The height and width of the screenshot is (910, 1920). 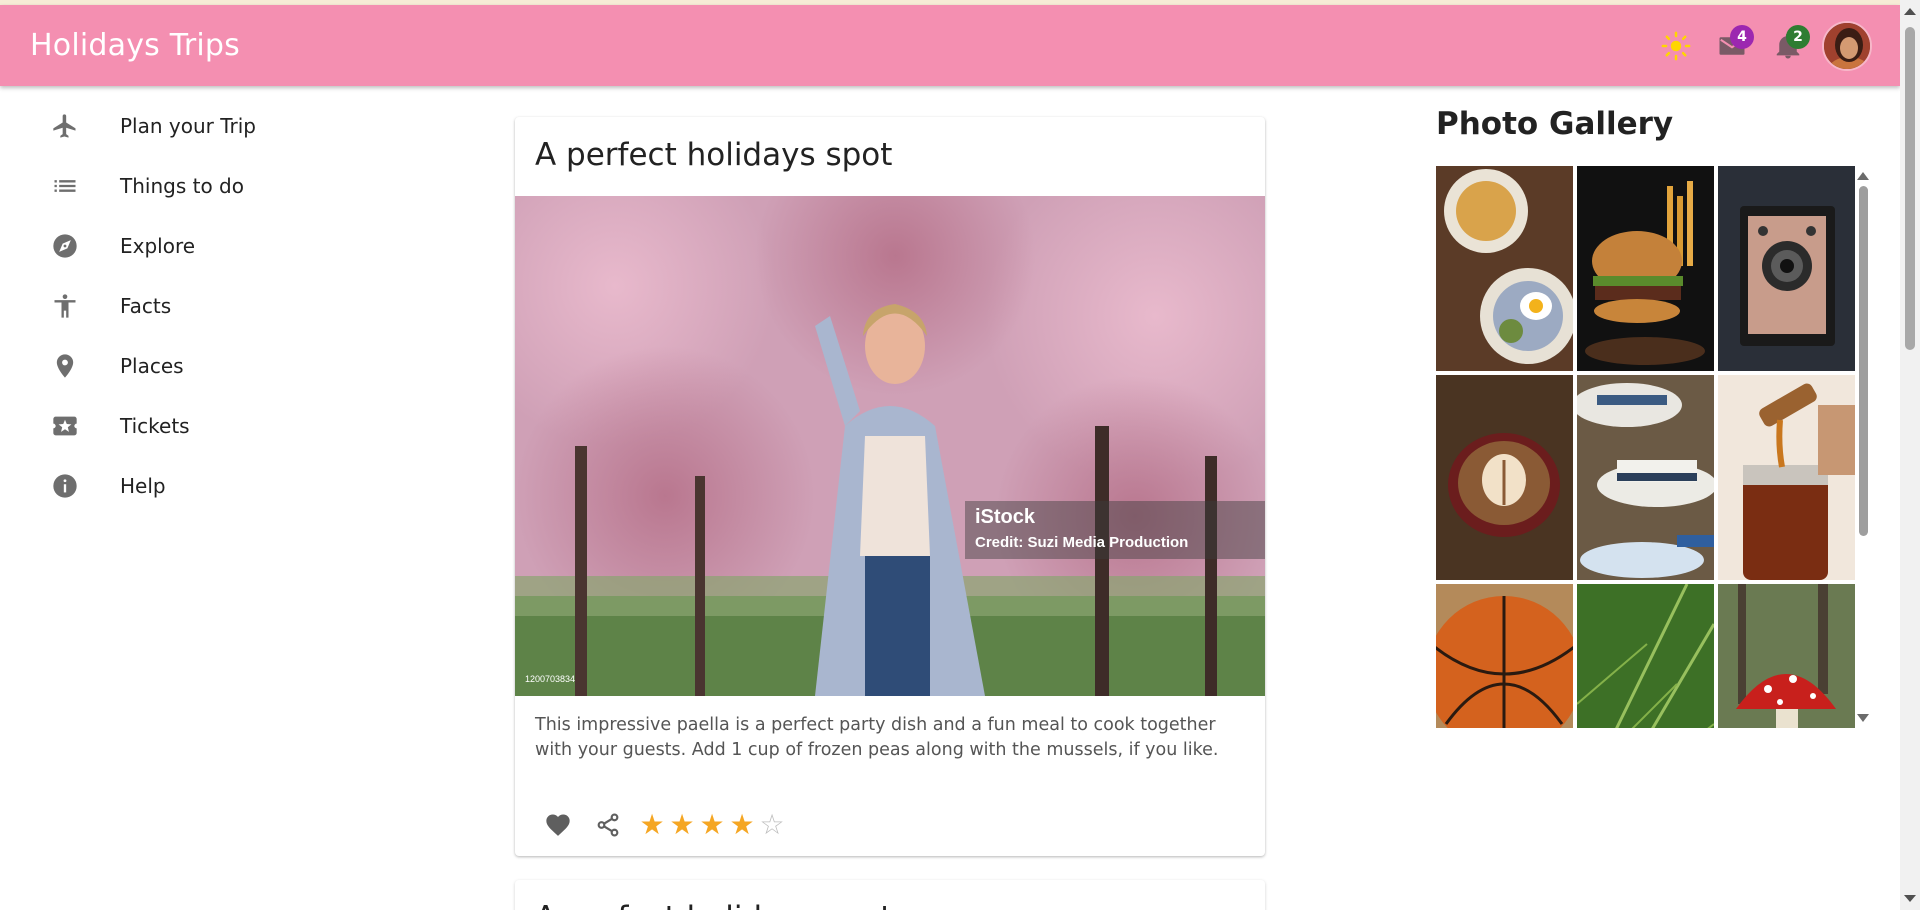 I want to click on theme-toggle-button, so click(x=1676, y=46).